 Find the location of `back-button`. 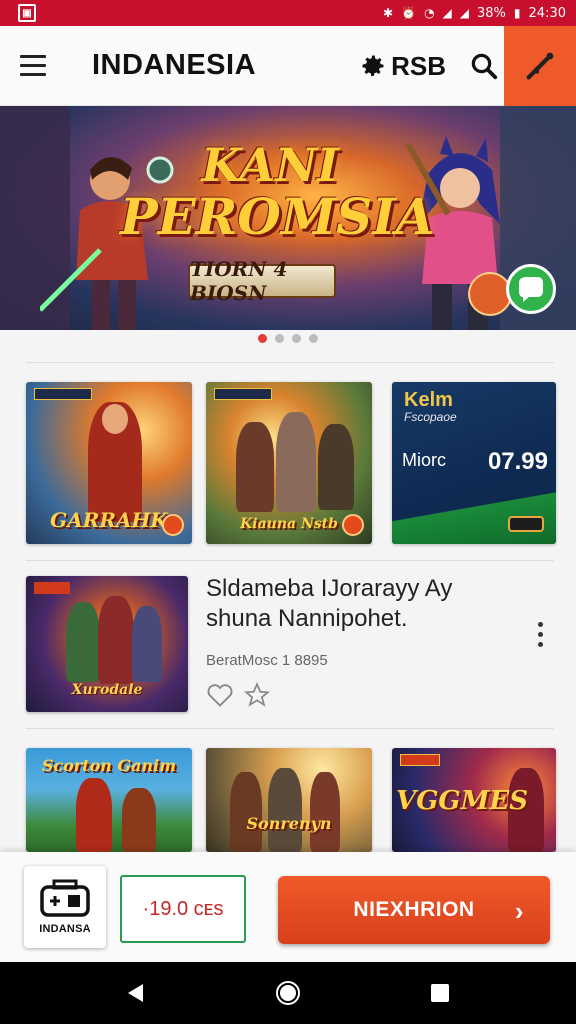

back-button is located at coordinates (136, 993).